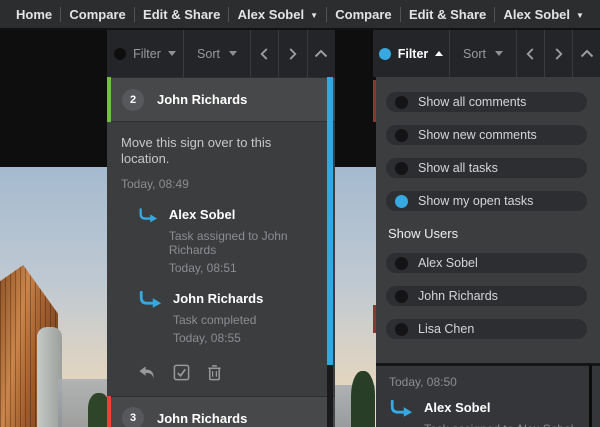  Describe the element at coordinates (536, 14) in the screenshot. I see `nav-user-right-label: Alex Sobel` at that location.